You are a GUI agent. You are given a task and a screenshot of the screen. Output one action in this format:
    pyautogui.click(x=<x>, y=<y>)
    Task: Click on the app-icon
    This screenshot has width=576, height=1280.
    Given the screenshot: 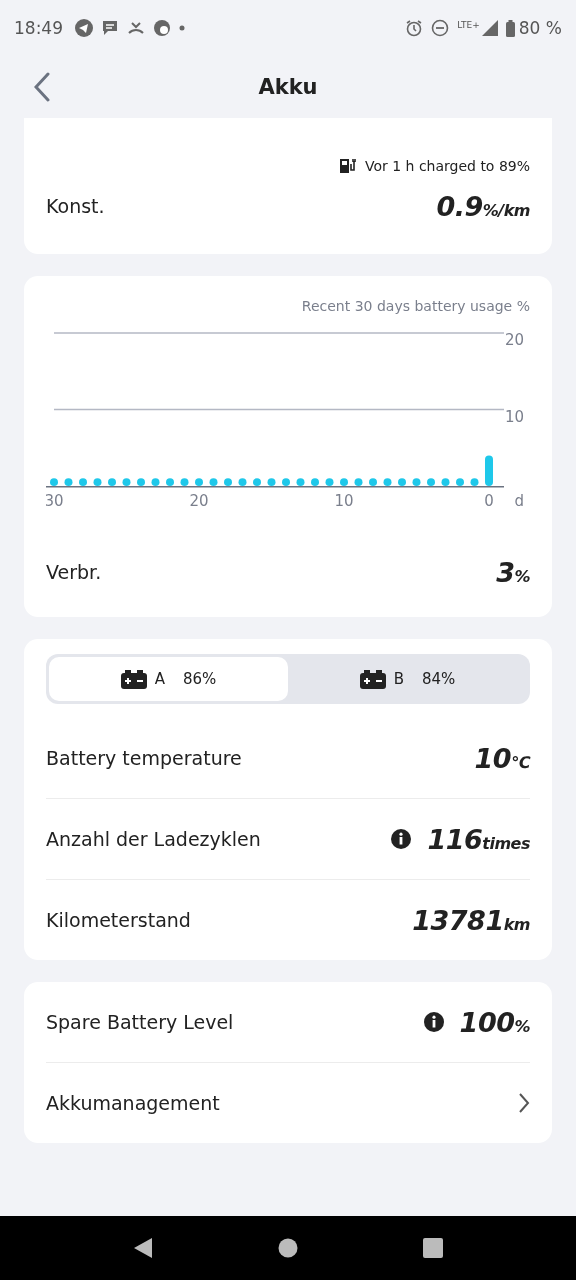 What is the action you would take?
    pyautogui.click(x=162, y=28)
    